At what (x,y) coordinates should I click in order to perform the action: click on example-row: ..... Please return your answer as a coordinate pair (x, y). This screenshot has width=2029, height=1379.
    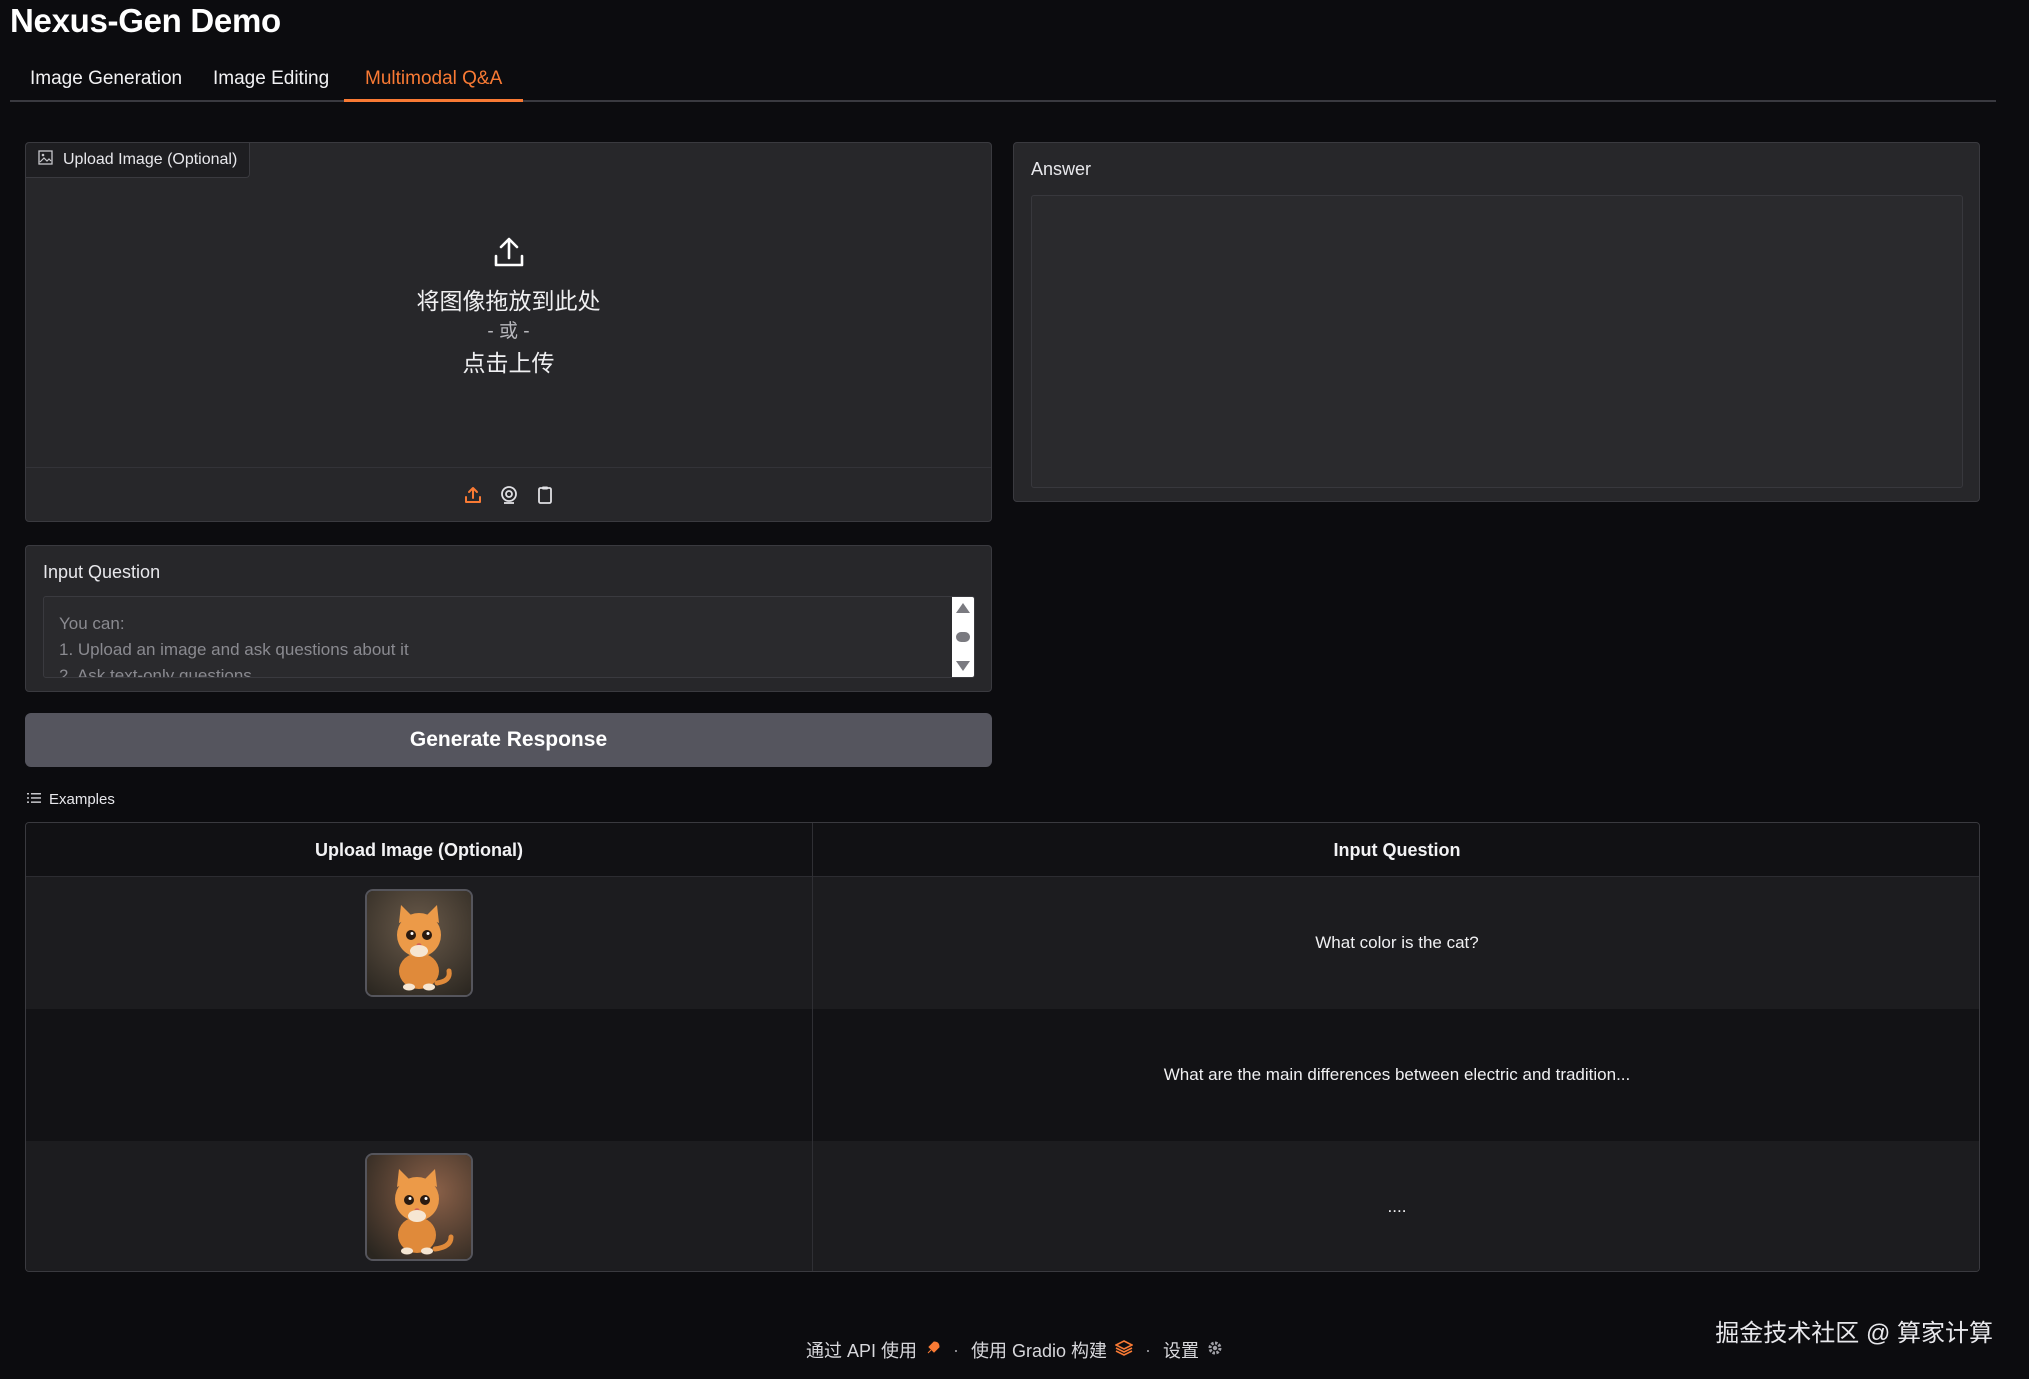
    Looking at the image, I should click on (1002, 1206).